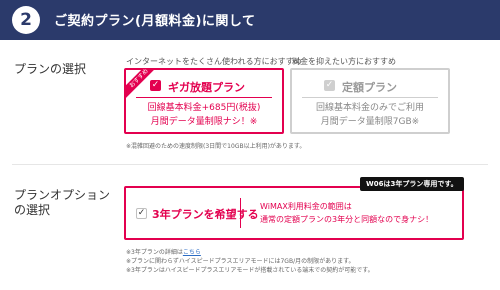 Image resolution: width=500 pixels, height=290 pixels. I want to click on teigaku-plan-limit: 月間データ量制限7GB※, so click(370, 122).